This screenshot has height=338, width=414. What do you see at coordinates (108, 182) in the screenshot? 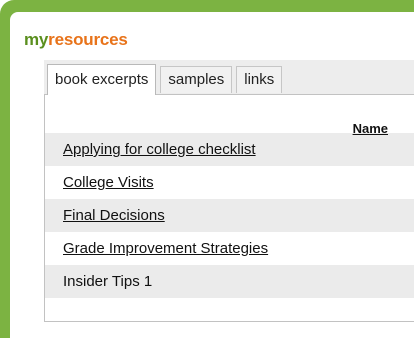
I see `resource-link: College Visits` at bounding box center [108, 182].